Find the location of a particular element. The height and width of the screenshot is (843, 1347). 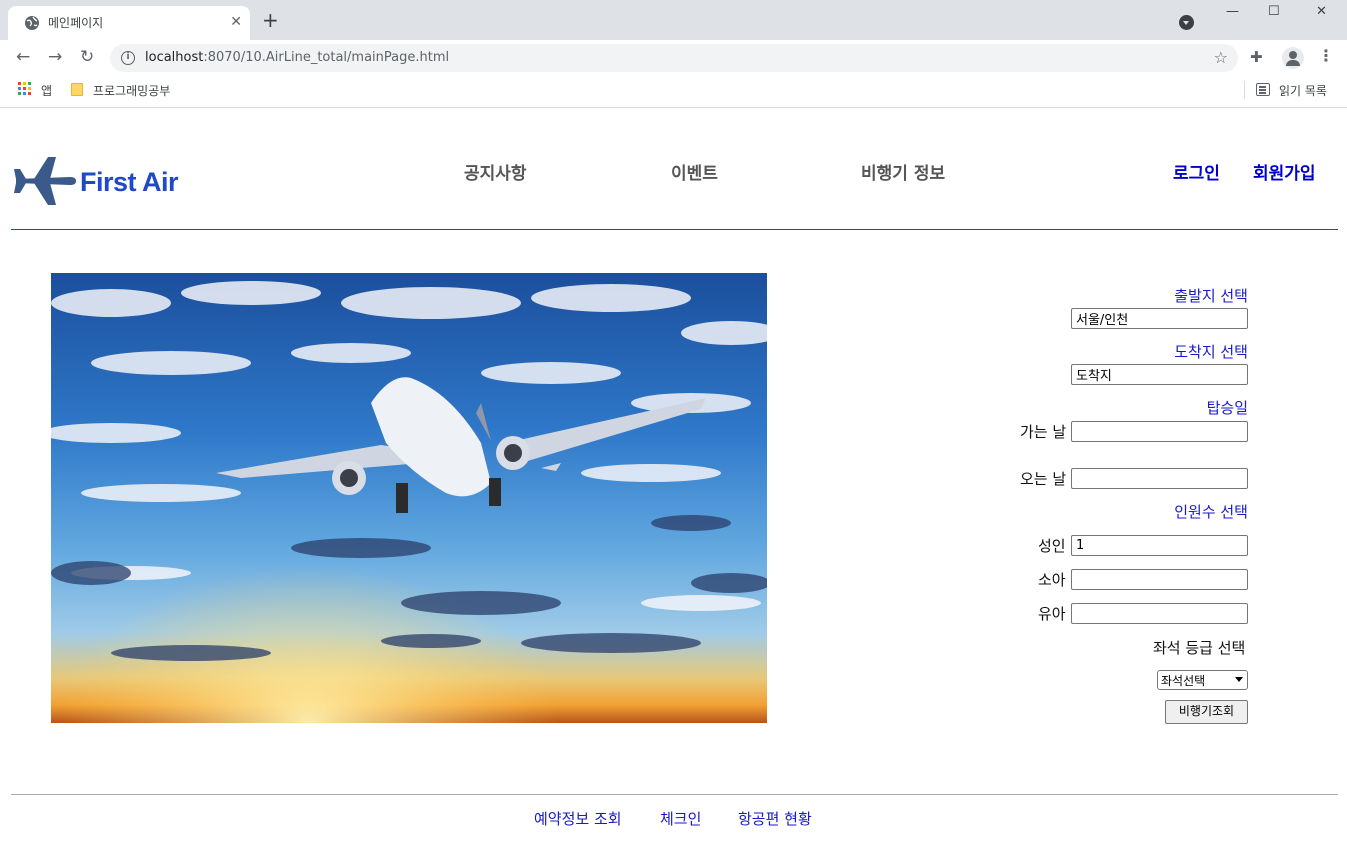

adult-label: 성인 is located at coordinates (1052, 546).